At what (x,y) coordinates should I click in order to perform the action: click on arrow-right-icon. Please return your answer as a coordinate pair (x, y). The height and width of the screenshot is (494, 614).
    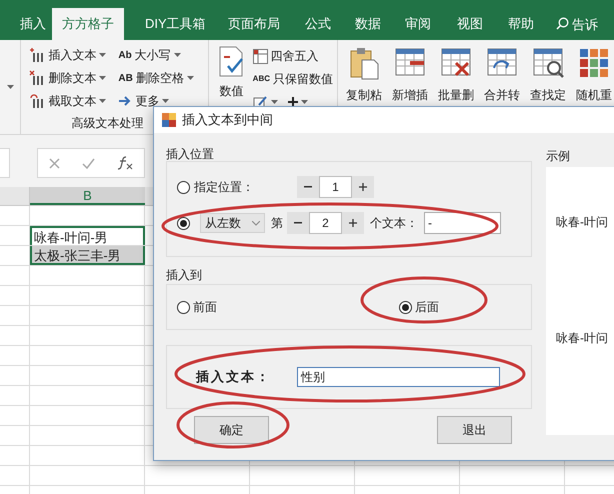
    Looking at the image, I should click on (125, 101).